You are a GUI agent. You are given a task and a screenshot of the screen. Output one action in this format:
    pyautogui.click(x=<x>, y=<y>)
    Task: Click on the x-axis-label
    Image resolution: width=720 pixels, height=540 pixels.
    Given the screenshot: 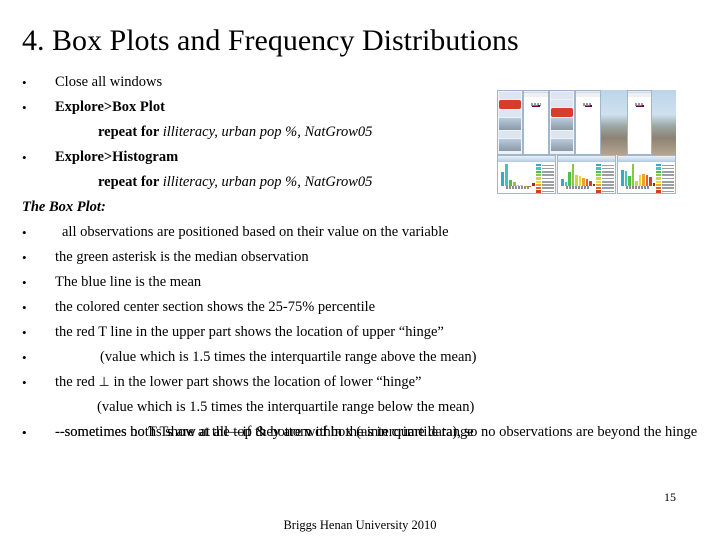 What is the action you would take?
    pyautogui.click(x=638, y=187)
    